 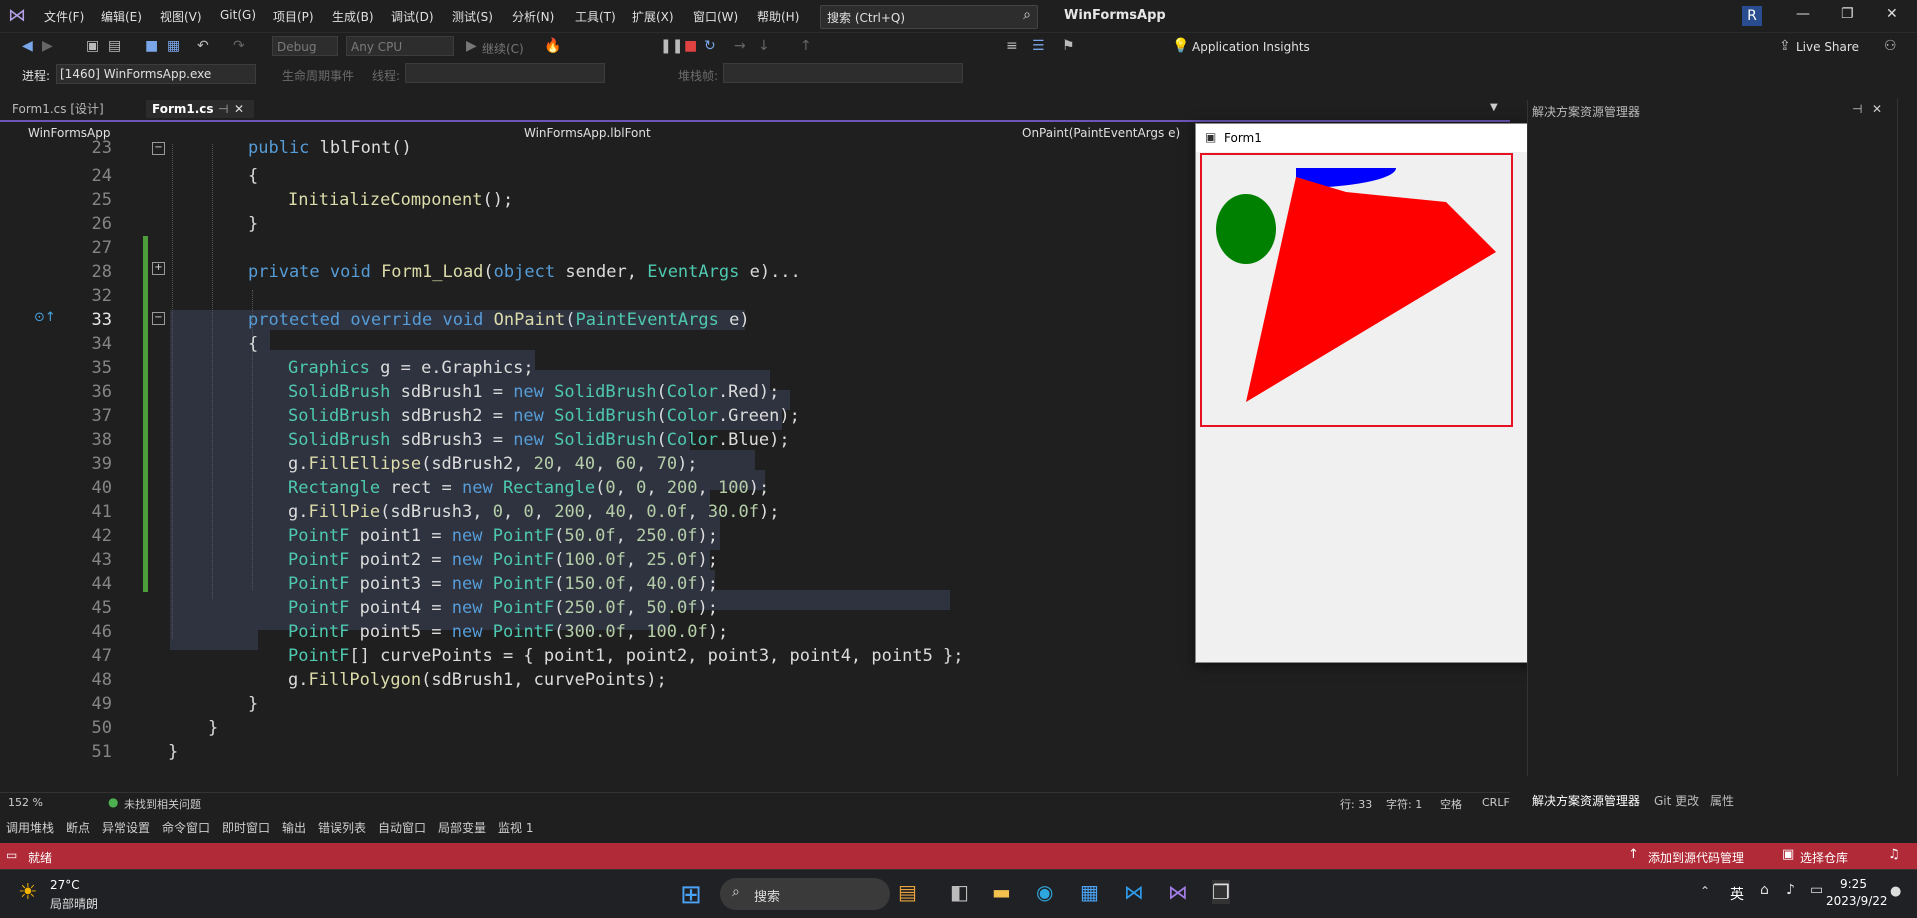 What do you see at coordinates (1494, 107) in the screenshot?
I see `chevron-down-icon: ▼` at bounding box center [1494, 107].